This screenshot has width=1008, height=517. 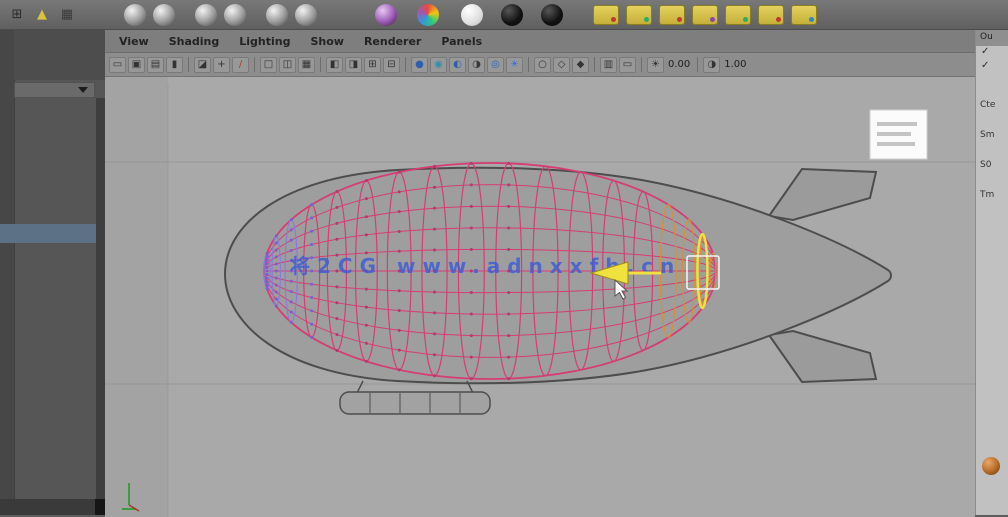 What do you see at coordinates (514, 64) in the screenshot?
I see `motion-blur-icon: ☀` at bounding box center [514, 64].